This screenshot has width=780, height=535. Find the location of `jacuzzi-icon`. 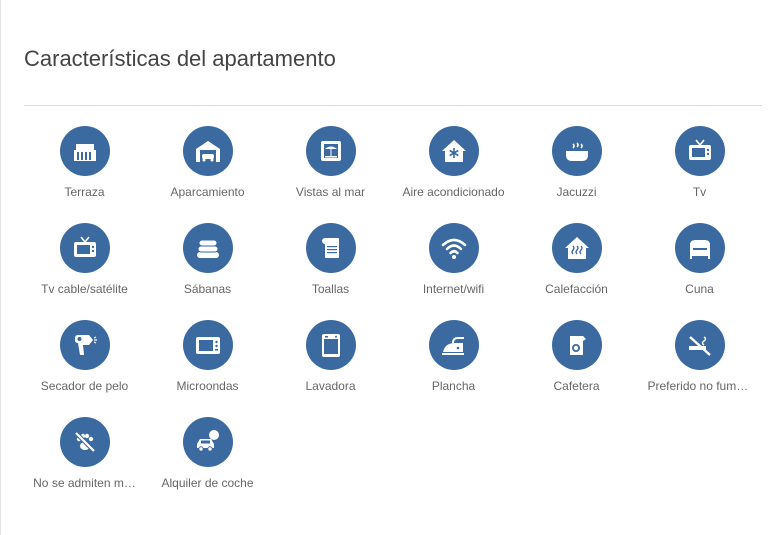

jacuzzi-icon is located at coordinates (576, 151).